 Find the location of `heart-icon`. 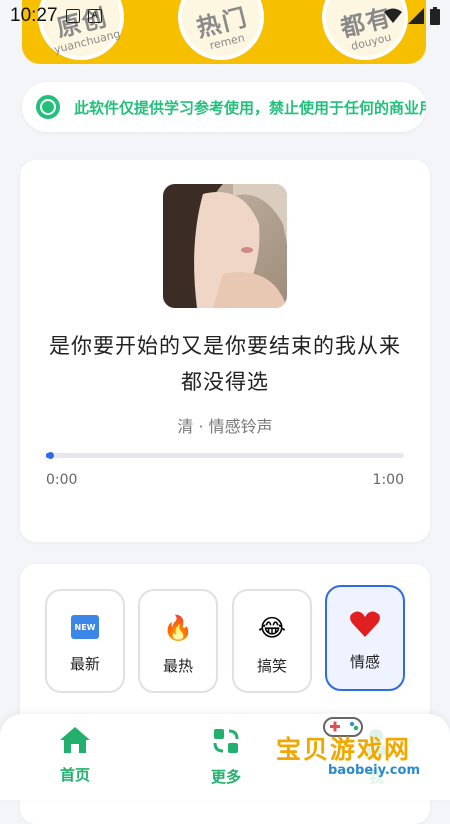

heart-icon is located at coordinates (365, 624).